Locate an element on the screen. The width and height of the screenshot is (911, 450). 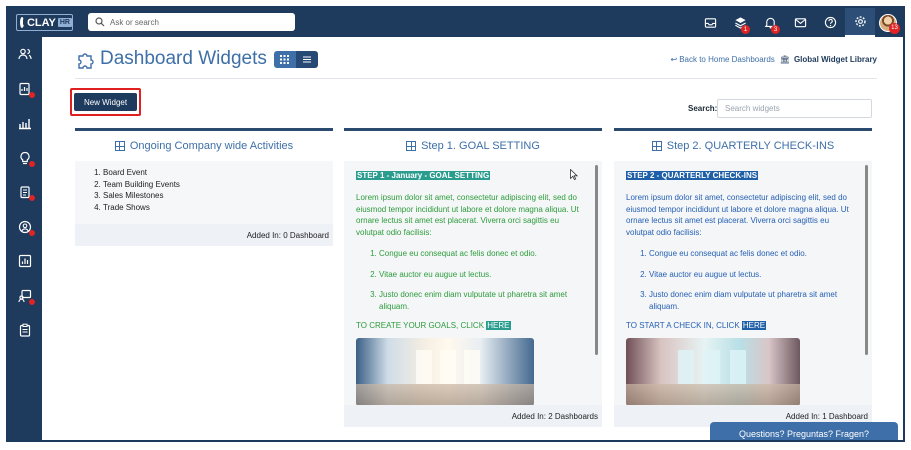
view-toggle is located at coordinates (295, 59).